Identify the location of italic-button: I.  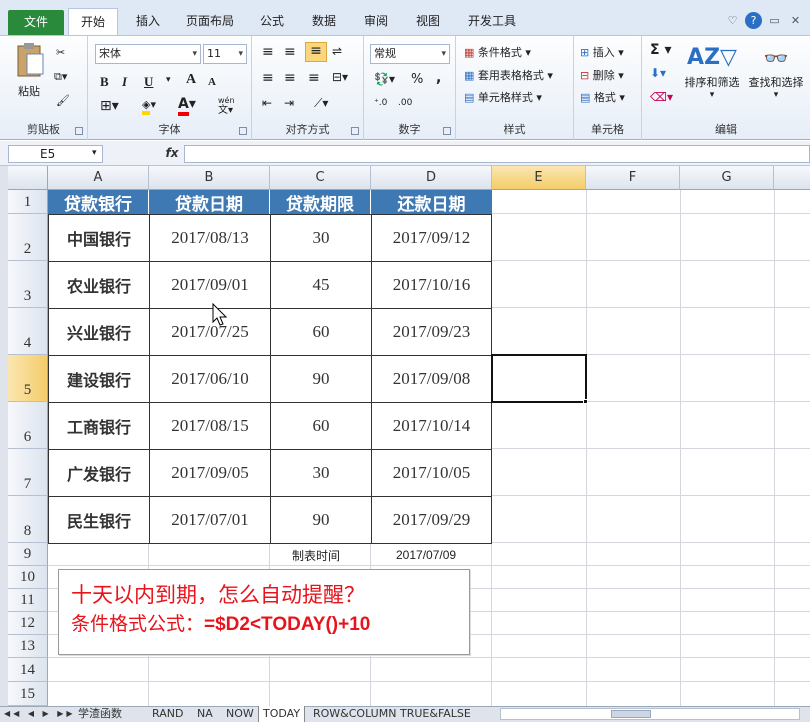
(124, 82).